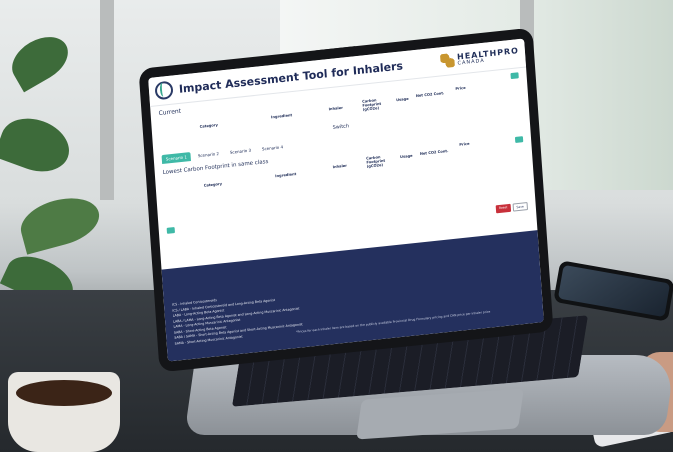 The image size is (673, 452). What do you see at coordinates (241, 151) in the screenshot?
I see `tab-scenario-3: Scenario 3` at bounding box center [241, 151].